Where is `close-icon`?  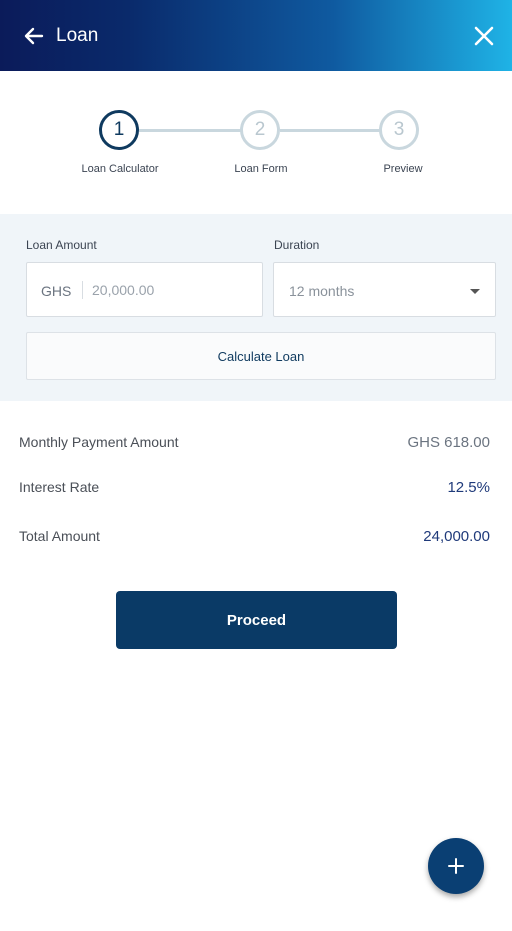
close-icon is located at coordinates (484, 36).